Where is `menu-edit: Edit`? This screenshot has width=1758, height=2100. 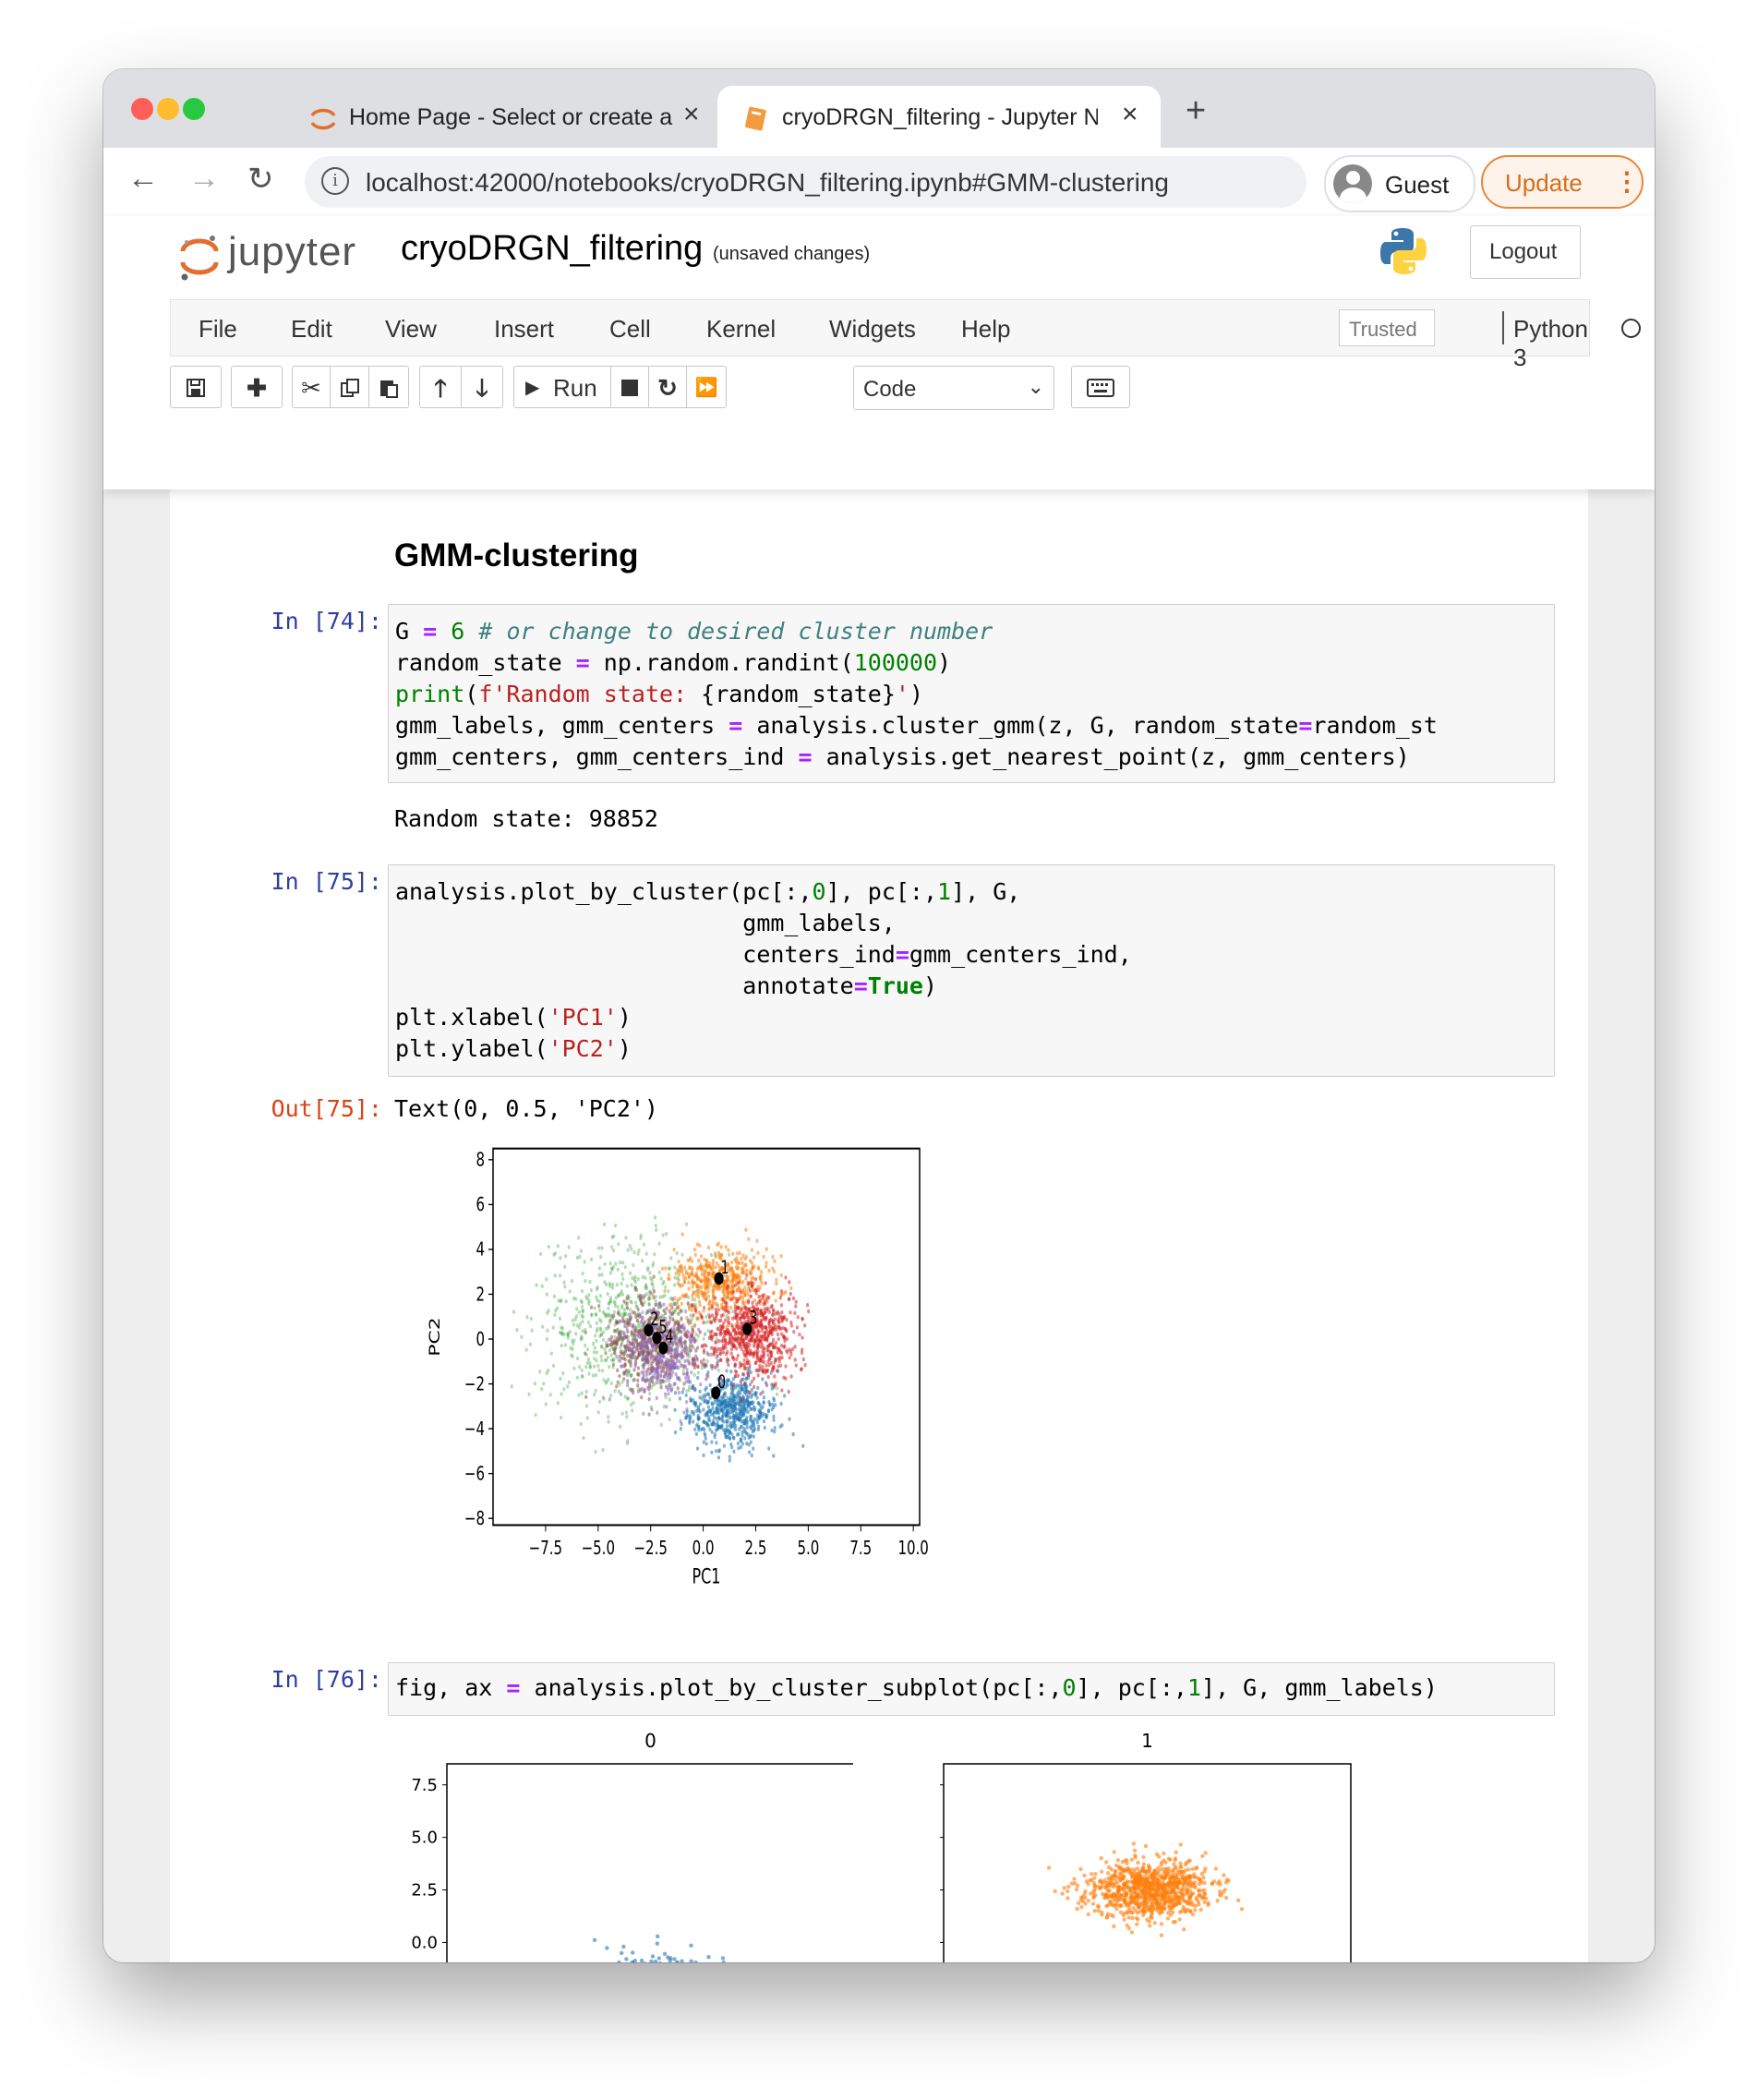 menu-edit: Edit is located at coordinates (312, 330).